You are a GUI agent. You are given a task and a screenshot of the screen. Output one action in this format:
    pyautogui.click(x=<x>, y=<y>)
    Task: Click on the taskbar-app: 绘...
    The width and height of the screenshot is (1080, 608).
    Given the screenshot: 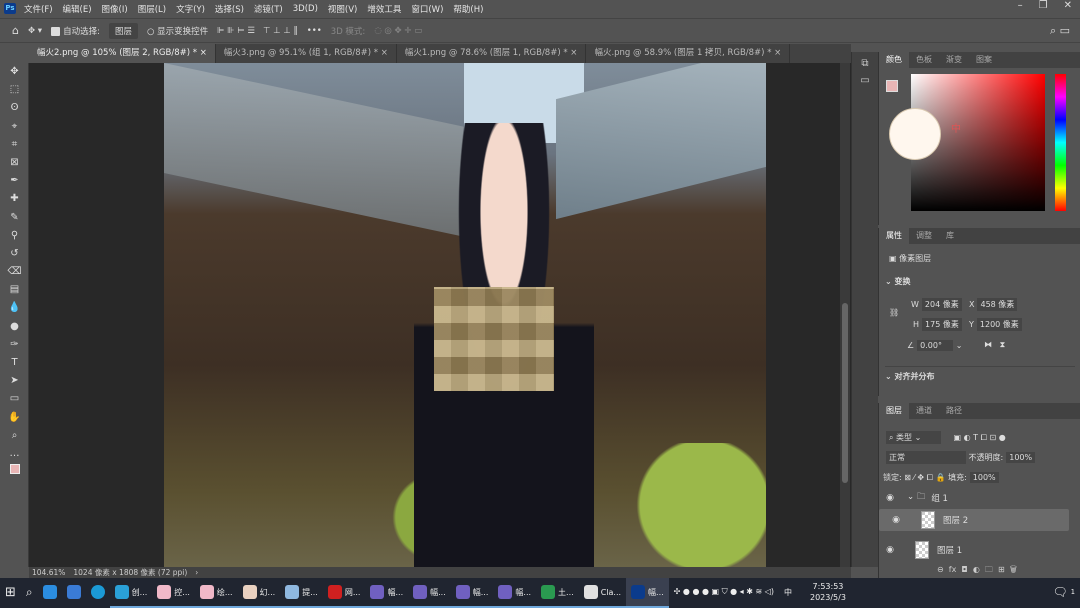 What is the action you would take?
    pyautogui.click(x=216, y=593)
    